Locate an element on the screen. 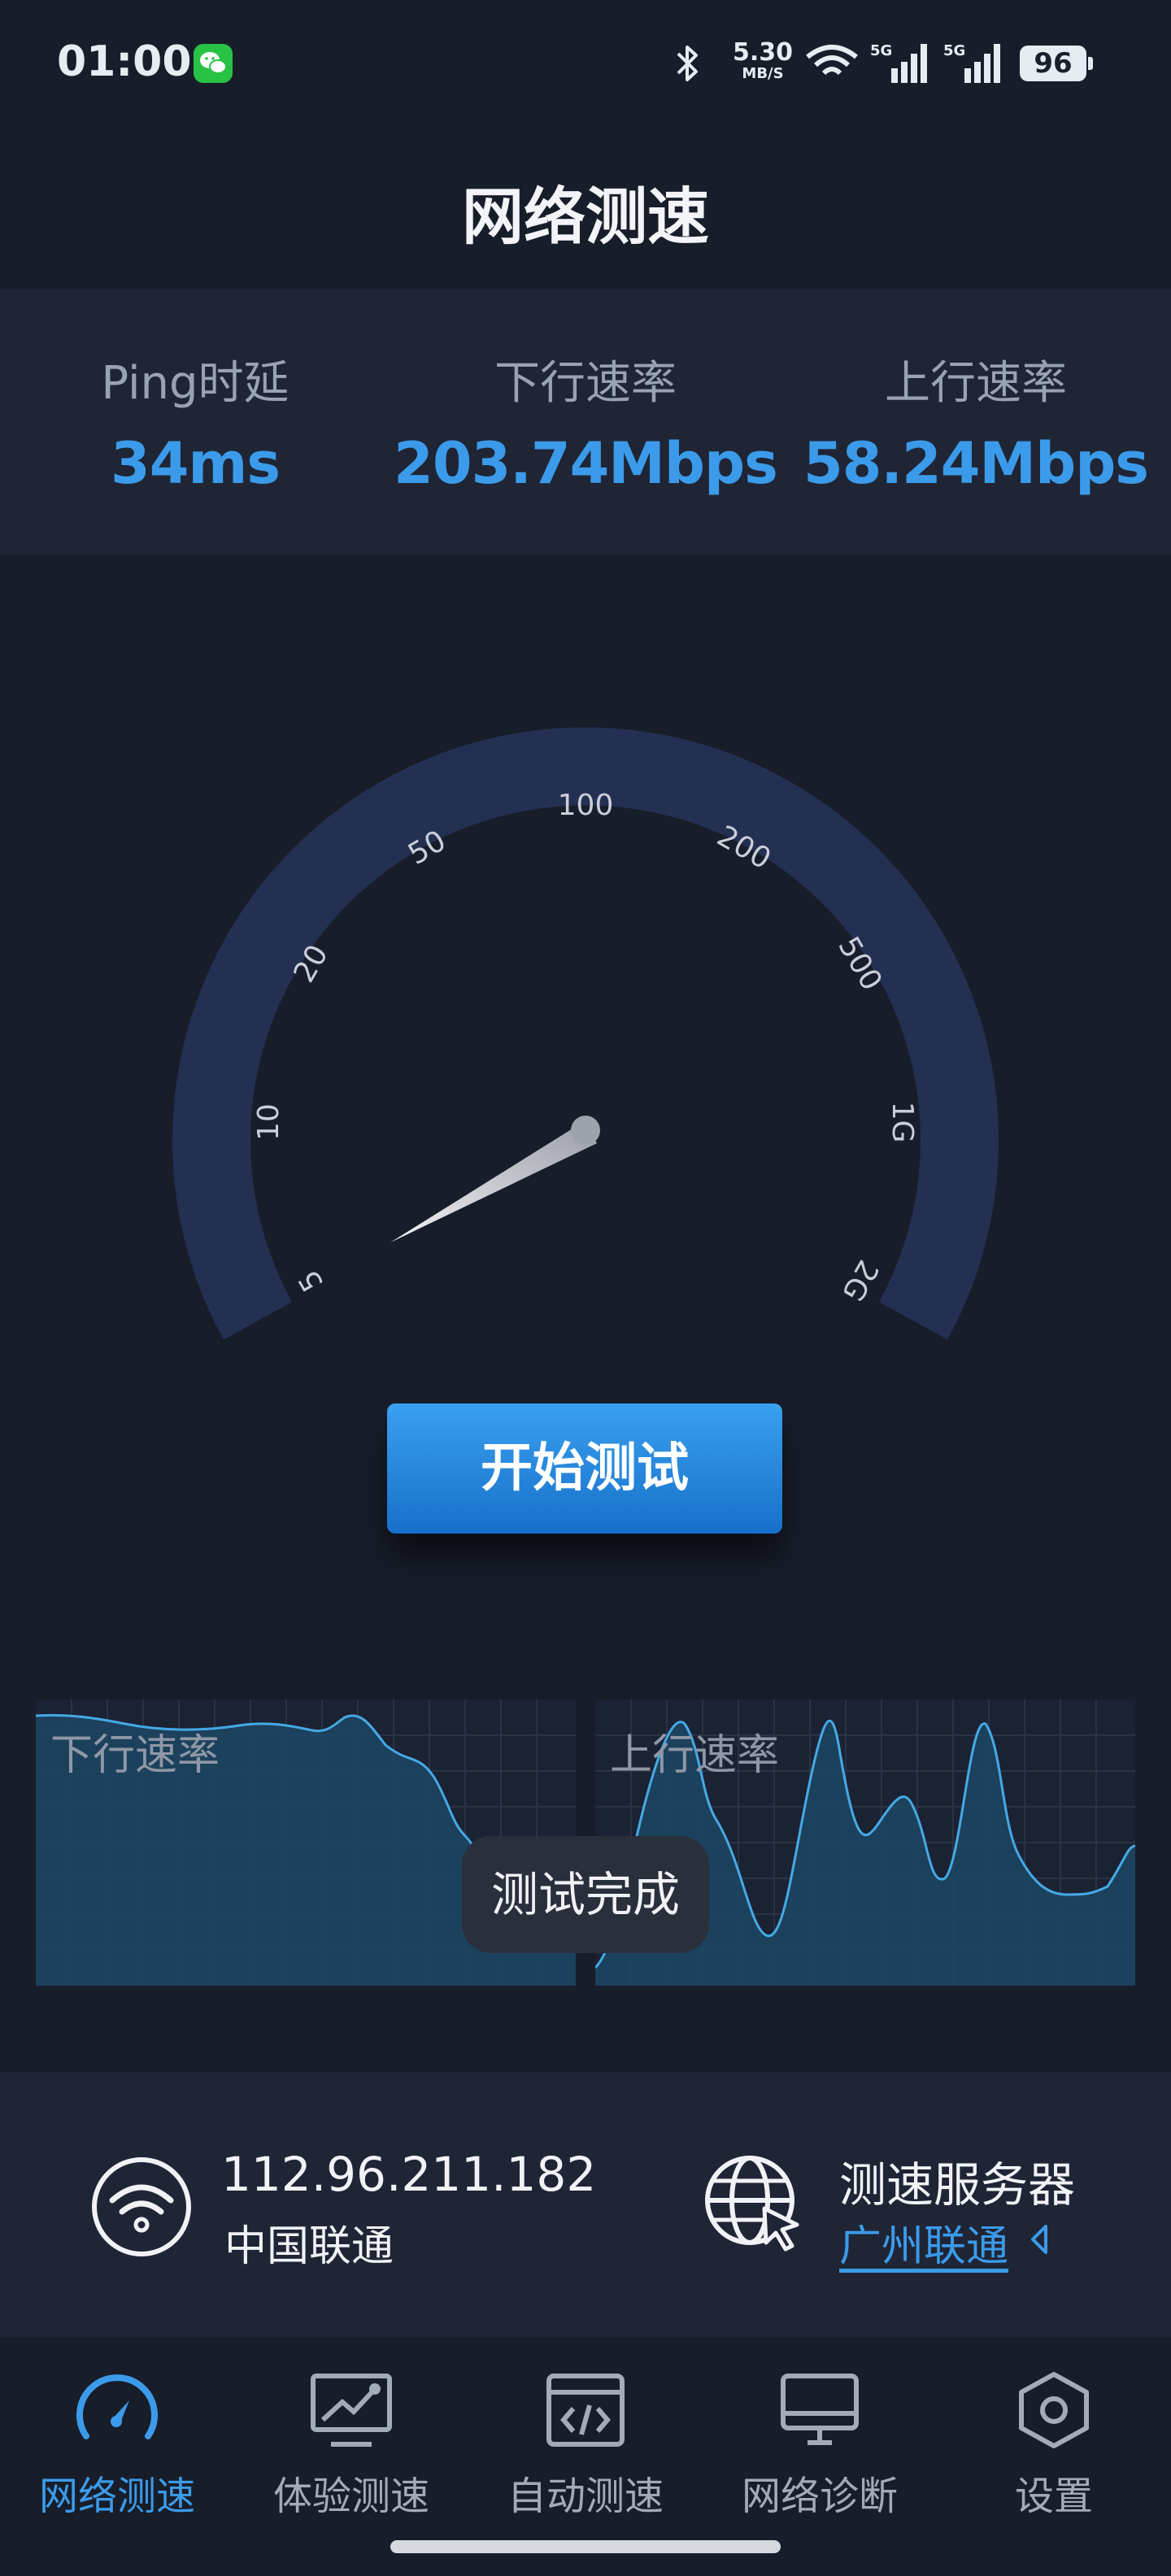  settings-hexagon-icon is located at coordinates (1054, 2410).